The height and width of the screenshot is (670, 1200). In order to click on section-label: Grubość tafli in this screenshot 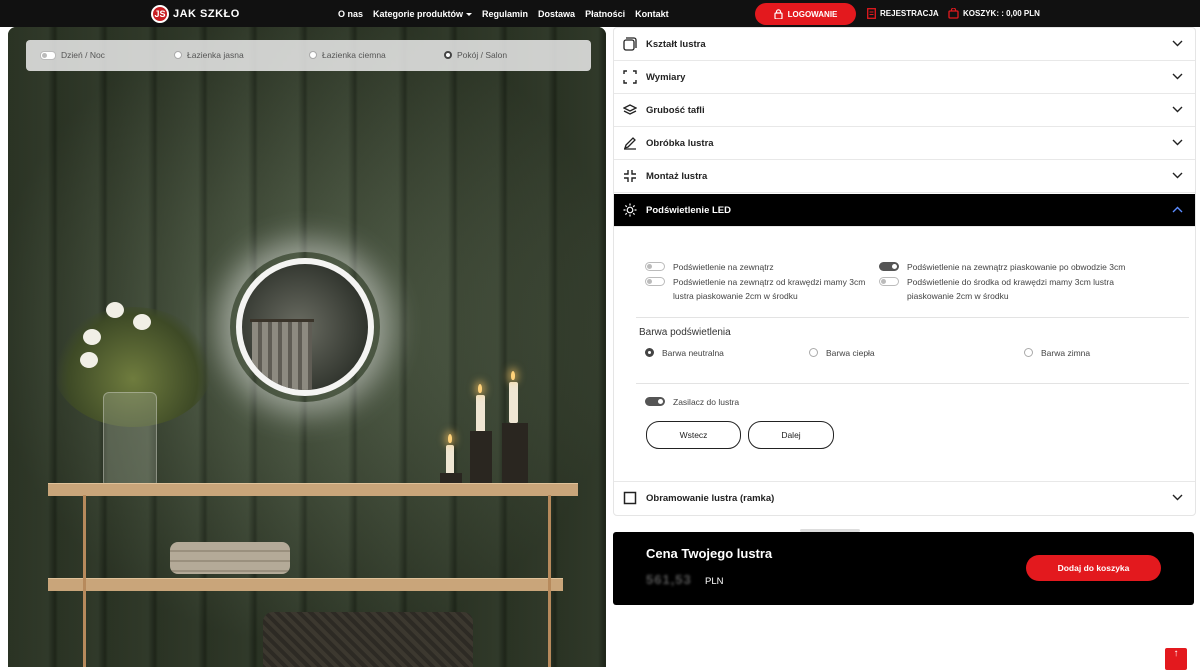, I will do `click(675, 110)`.